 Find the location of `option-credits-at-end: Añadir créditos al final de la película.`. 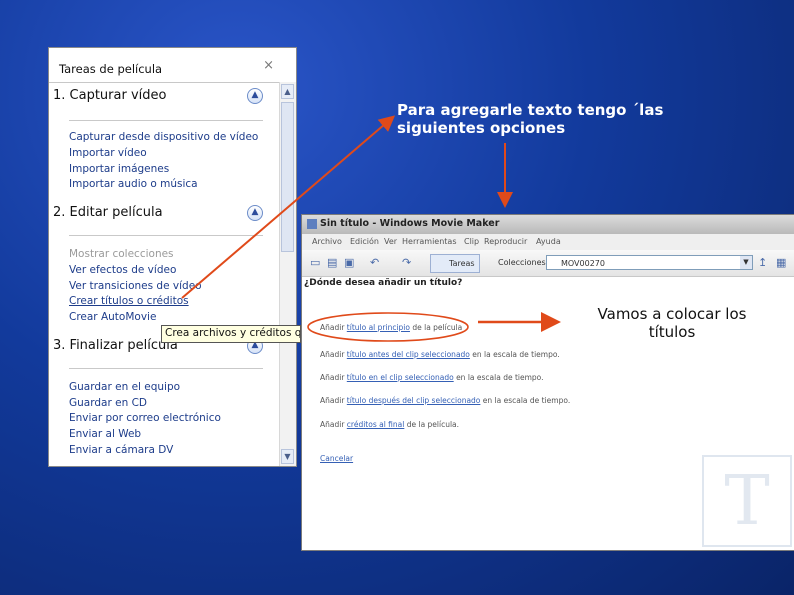

option-credits-at-end: Añadir créditos al final de la película. is located at coordinates (389, 424).